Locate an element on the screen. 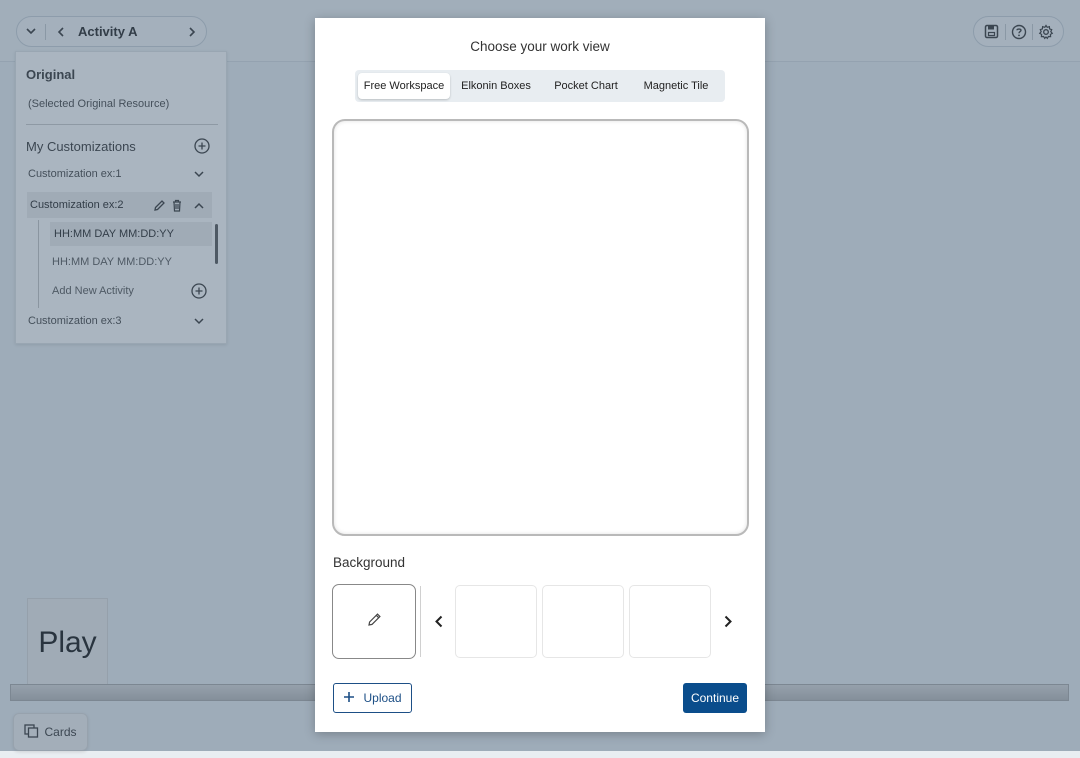  plus-icon is located at coordinates (349, 698).